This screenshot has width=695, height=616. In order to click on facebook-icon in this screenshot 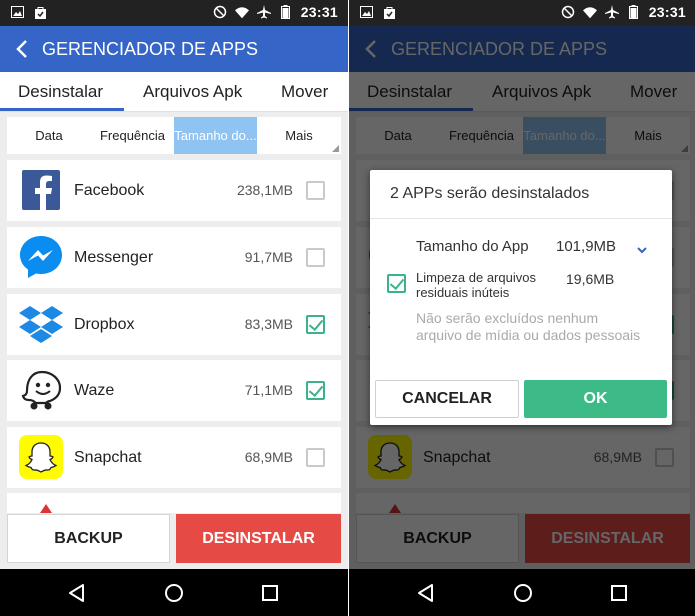, I will do `click(41, 190)`.